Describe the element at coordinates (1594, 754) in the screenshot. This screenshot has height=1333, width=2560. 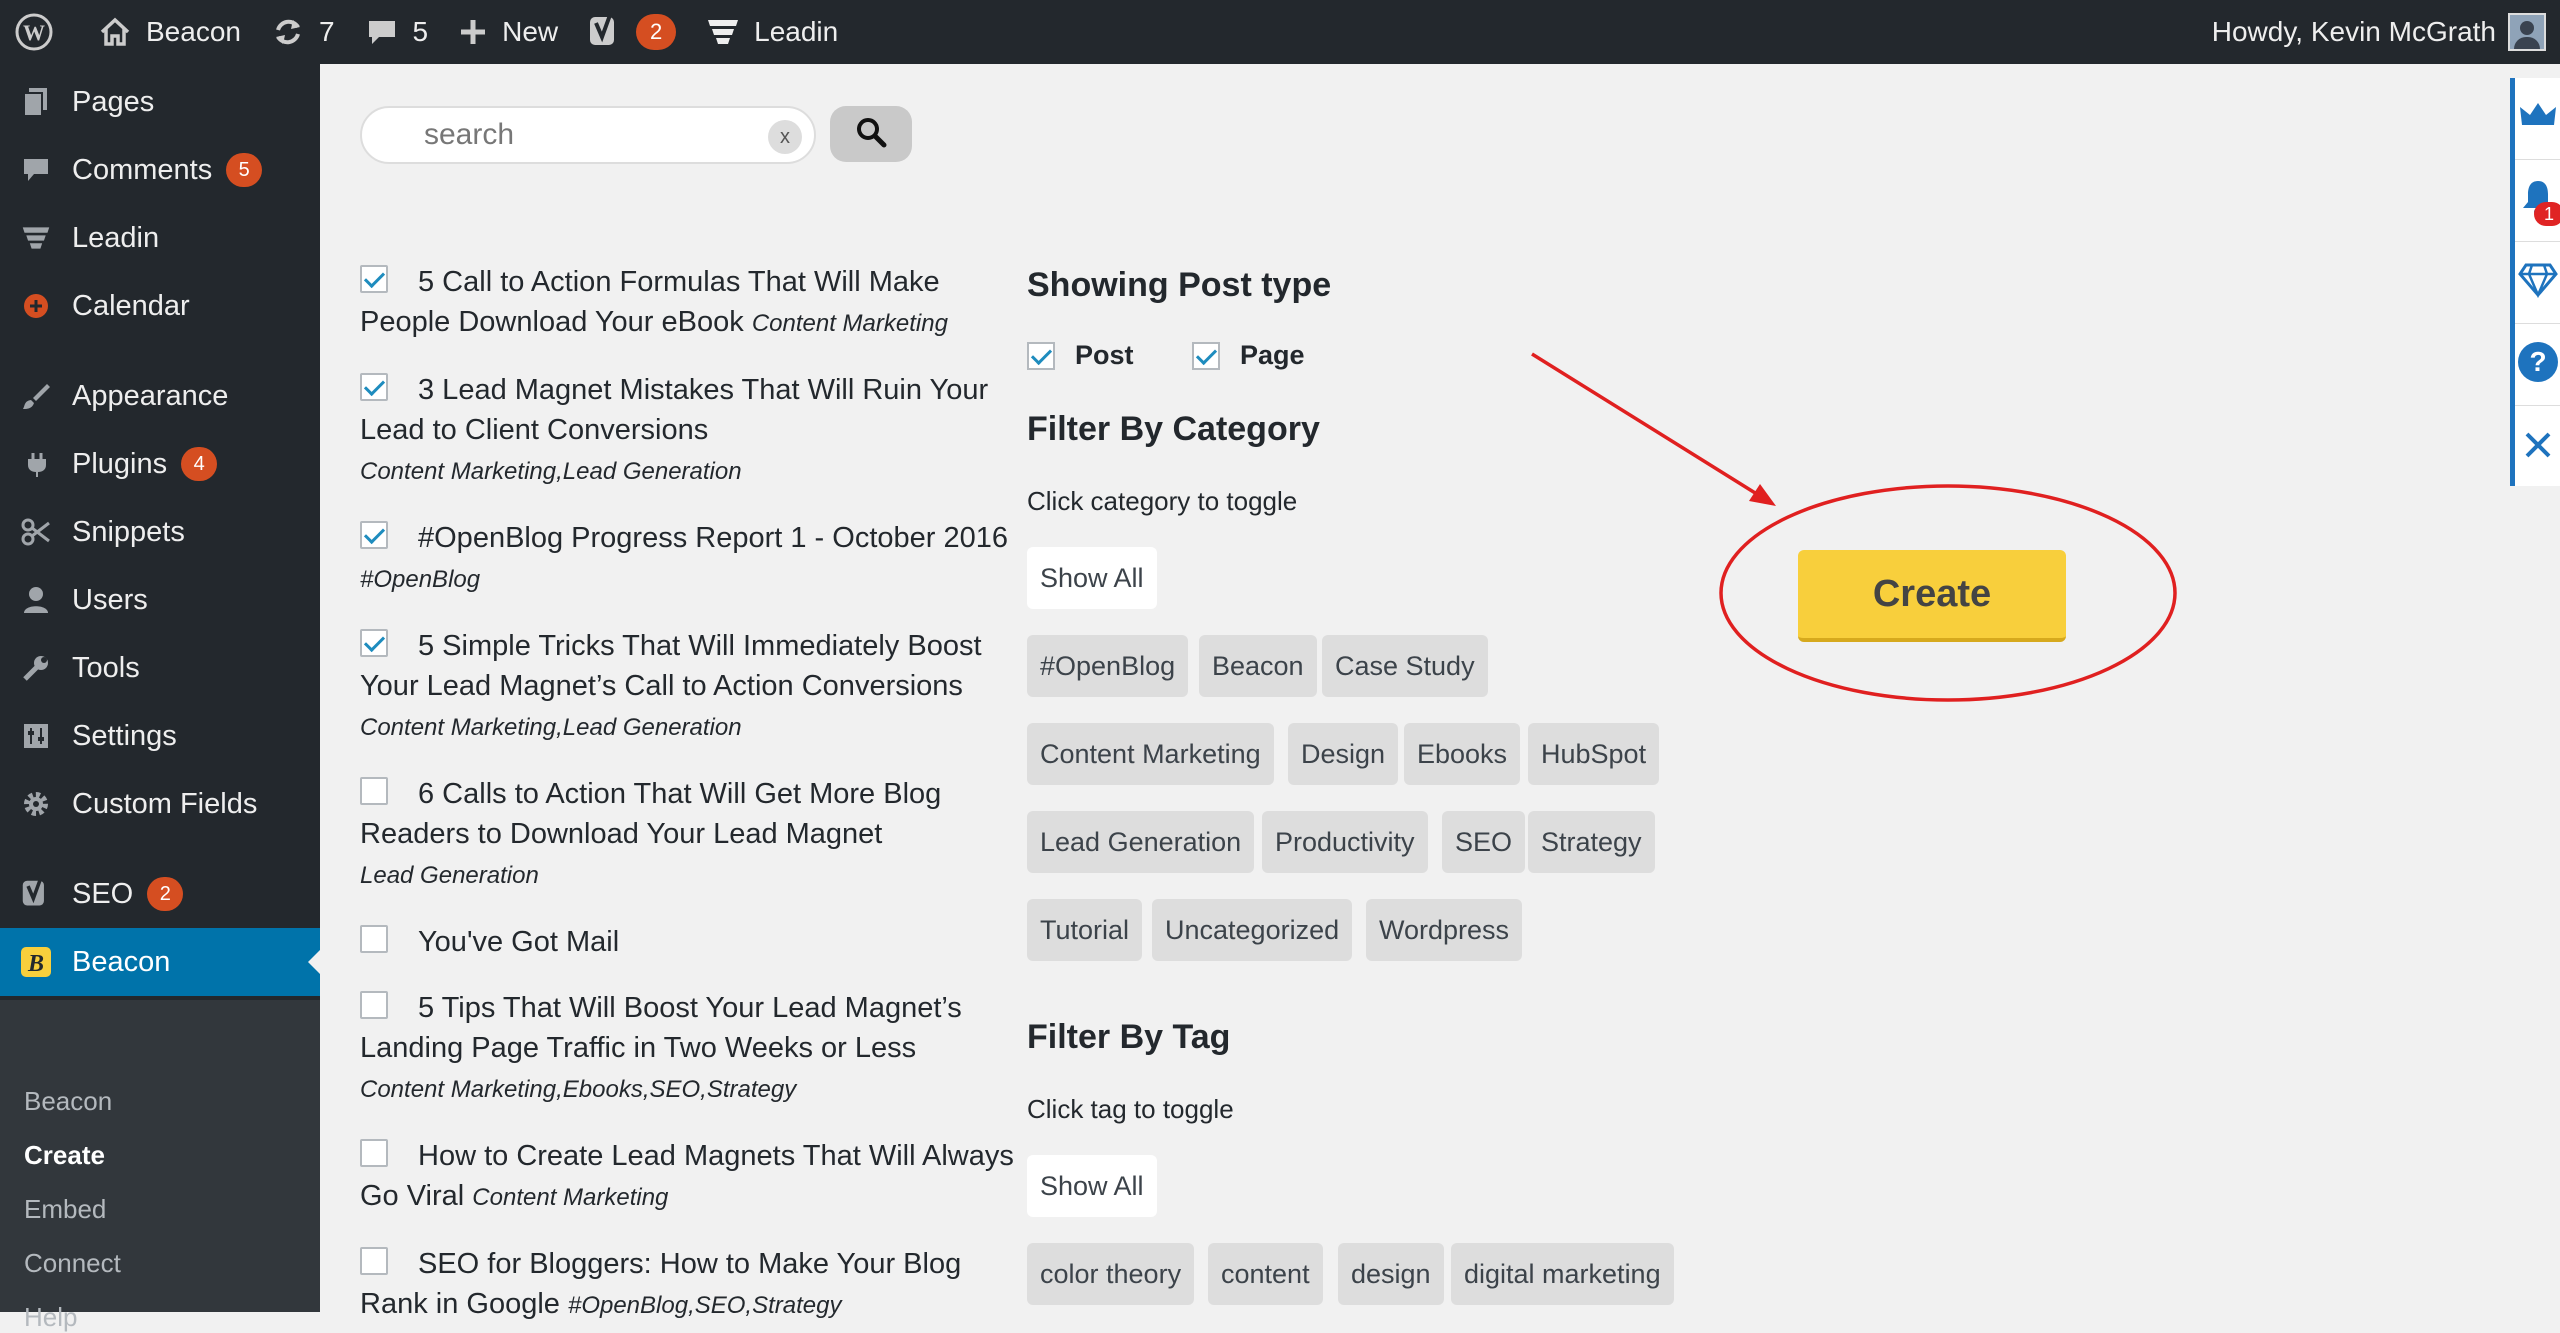
I see `category-chip: HubSpot` at that location.